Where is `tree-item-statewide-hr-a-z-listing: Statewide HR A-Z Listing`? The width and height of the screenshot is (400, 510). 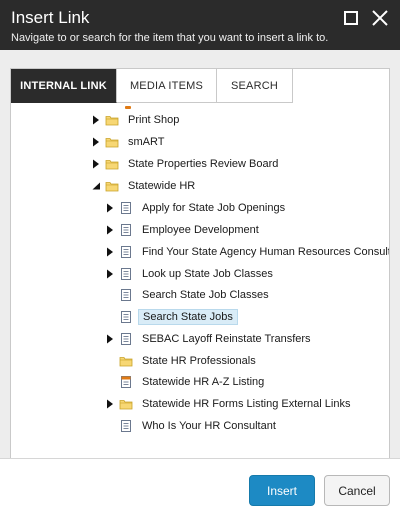
tree-item-statewide-hr-a-z-listing: Statewide HR A-Z Listing is located at coordinates (186, 382).